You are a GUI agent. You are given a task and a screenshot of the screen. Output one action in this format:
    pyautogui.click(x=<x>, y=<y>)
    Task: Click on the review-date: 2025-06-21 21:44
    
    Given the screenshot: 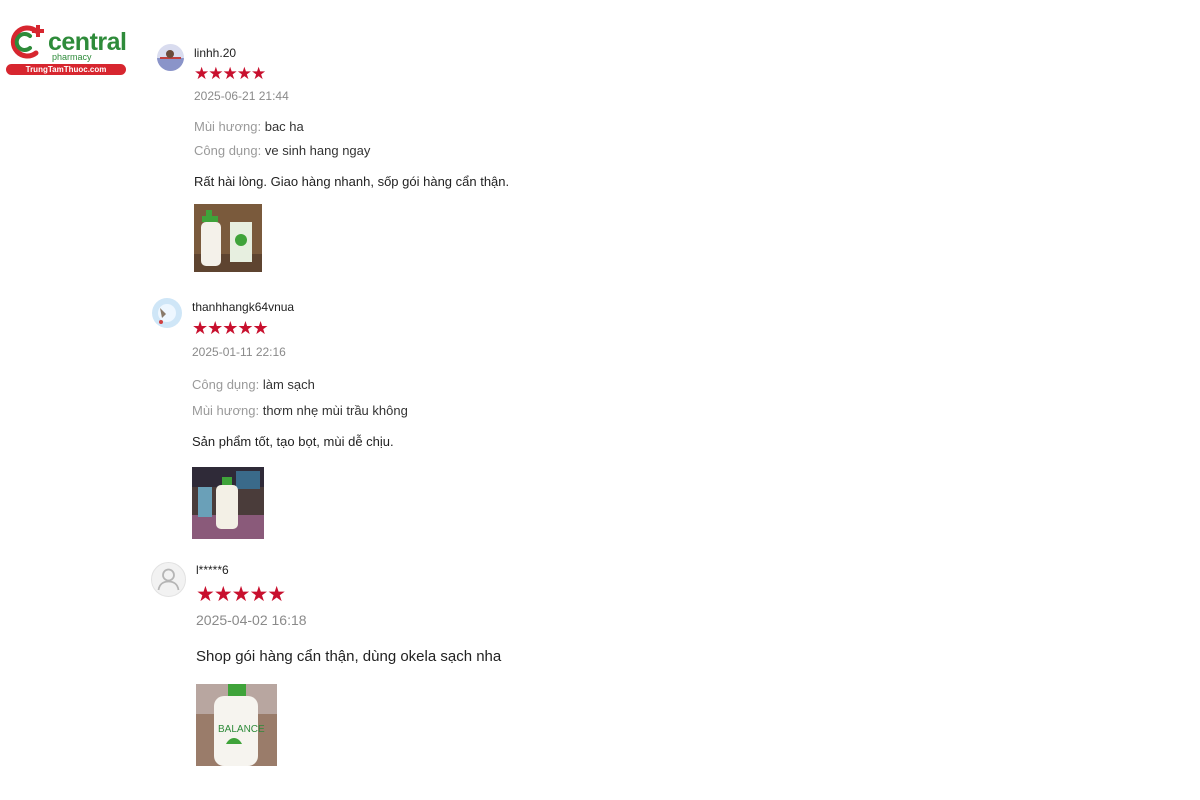 What is the action you would take?
    pyautogui.click(x=241, y=96)
    